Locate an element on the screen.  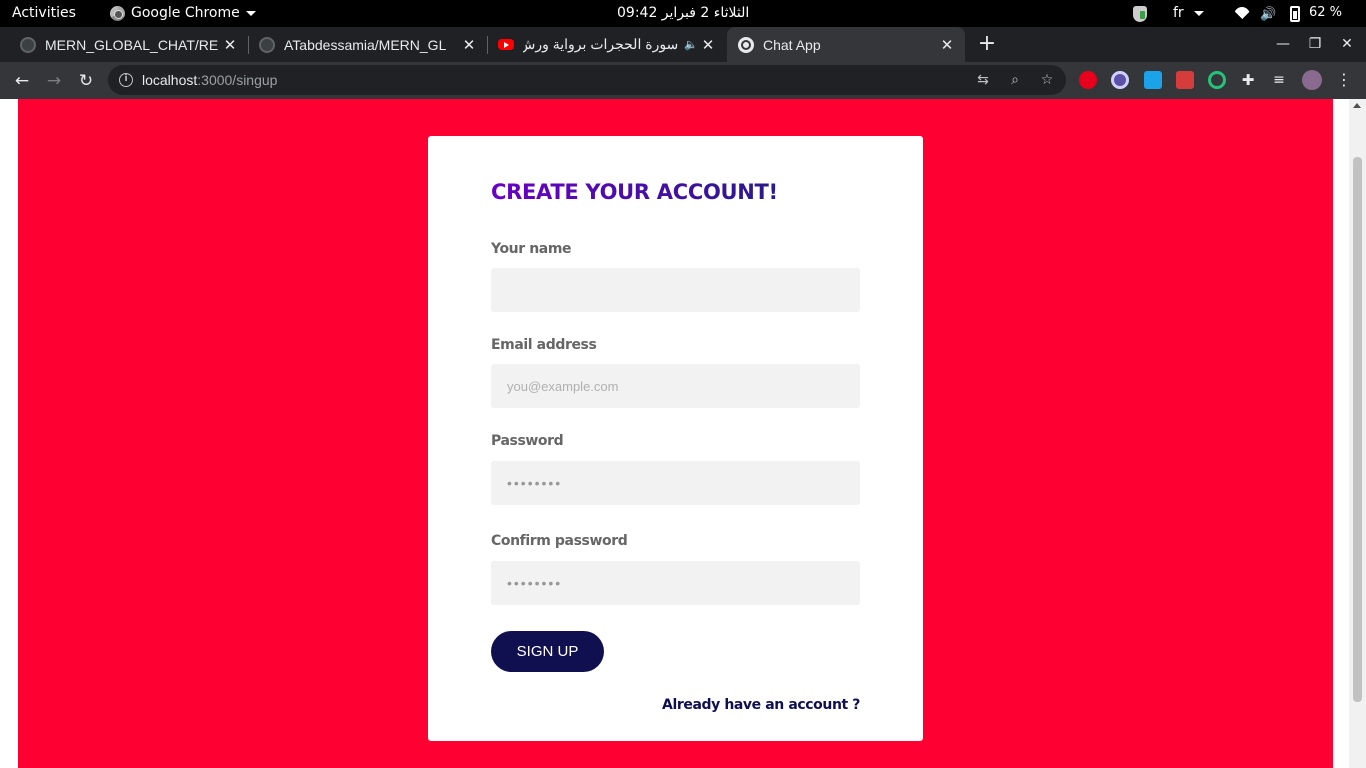
password-label: Password is located at coordinates (527, 441).